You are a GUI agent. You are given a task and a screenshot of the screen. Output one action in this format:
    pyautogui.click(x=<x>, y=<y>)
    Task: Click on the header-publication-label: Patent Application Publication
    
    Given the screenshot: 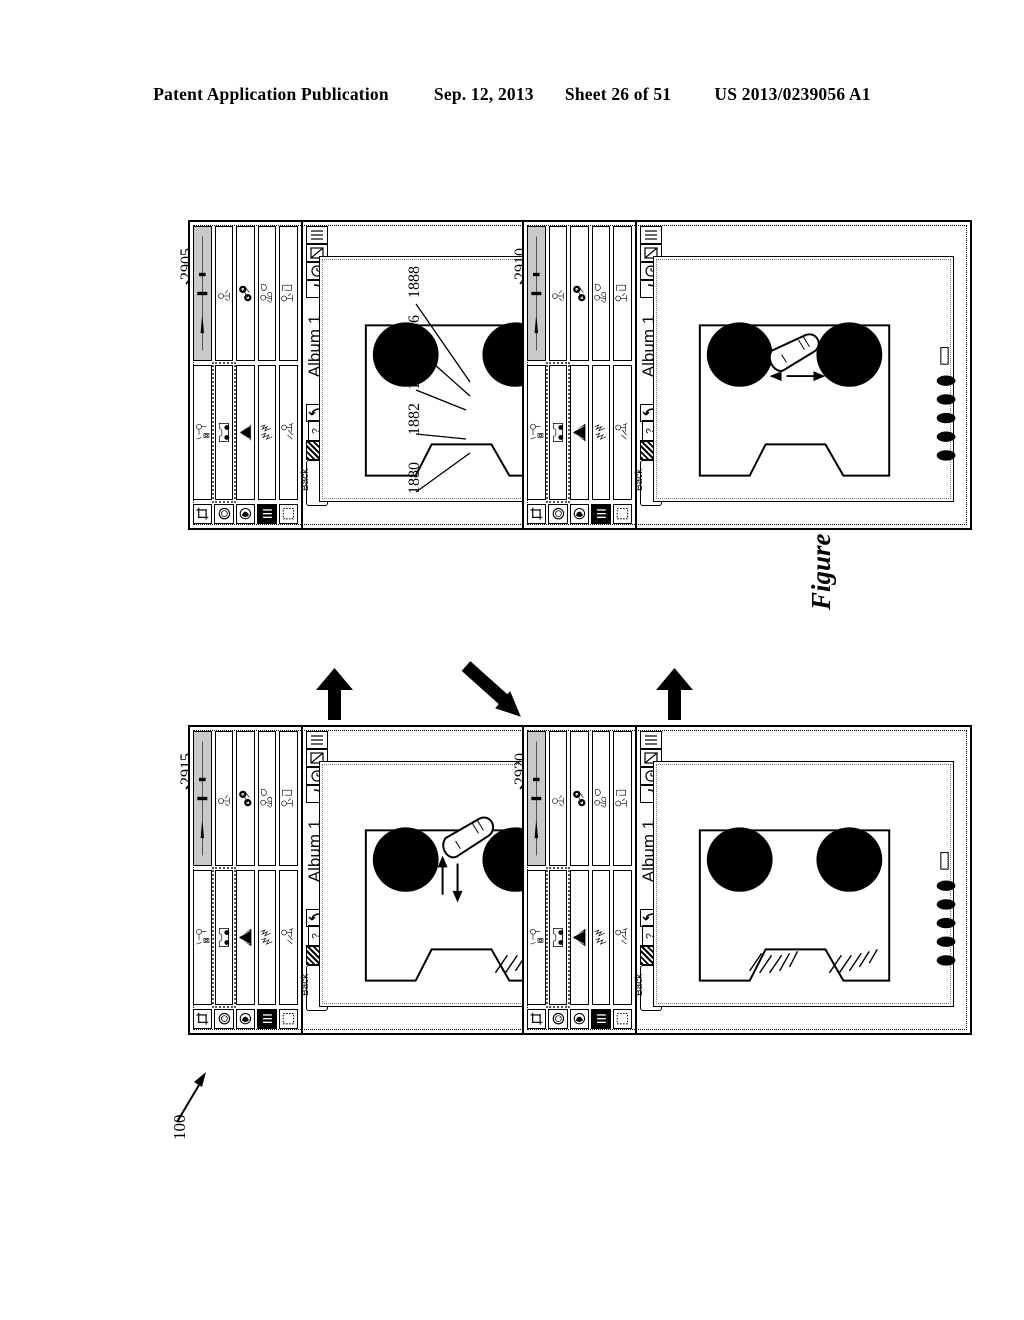 What is the action you would take?
    pyautogui.click(x=271, y=94)
    